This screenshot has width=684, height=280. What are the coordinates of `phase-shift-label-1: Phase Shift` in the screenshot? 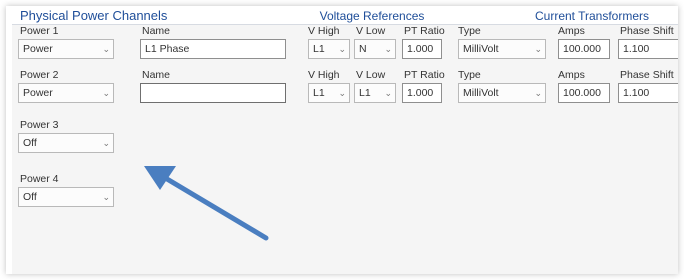 It's located at (647, 31).